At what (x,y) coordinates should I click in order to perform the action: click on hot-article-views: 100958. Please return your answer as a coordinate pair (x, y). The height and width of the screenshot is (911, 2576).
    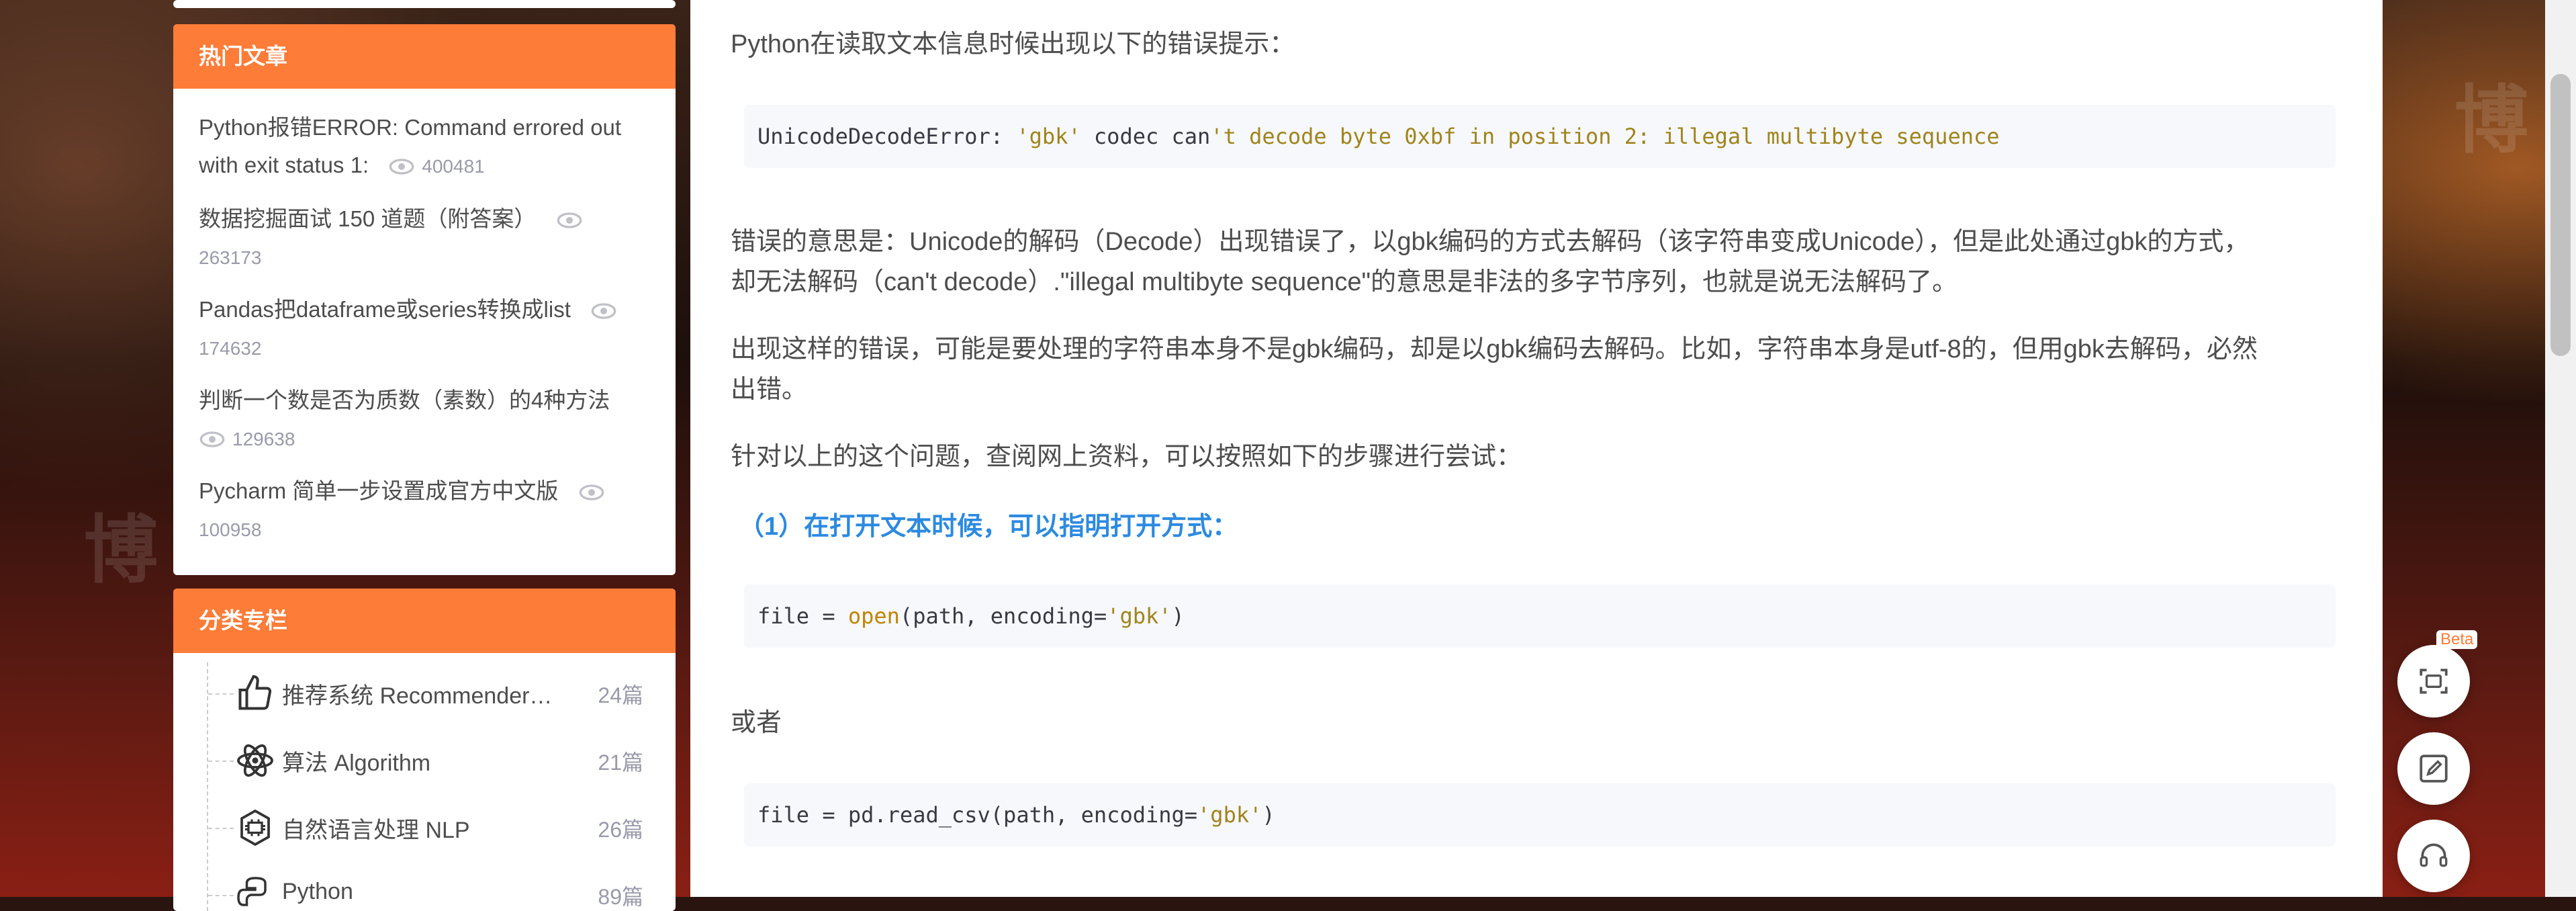
    Looking at the image, I should click on (230, 529).